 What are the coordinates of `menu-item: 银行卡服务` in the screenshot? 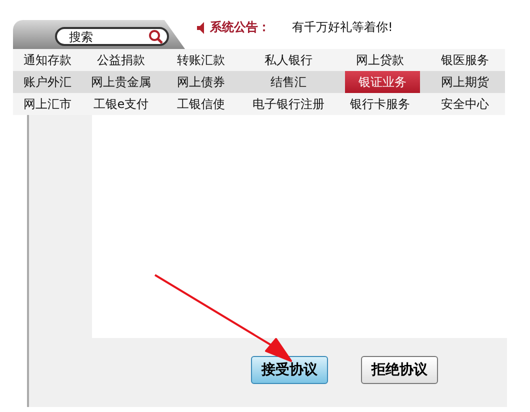 It's located at (380, 104).